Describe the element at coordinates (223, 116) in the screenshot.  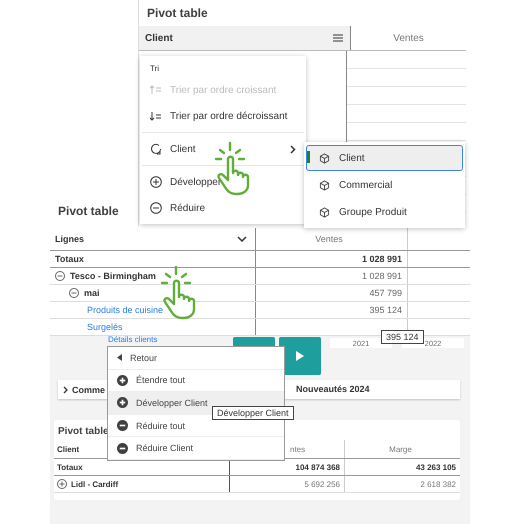
I see `menu-item: Trier par ordre décroissant` at that location.